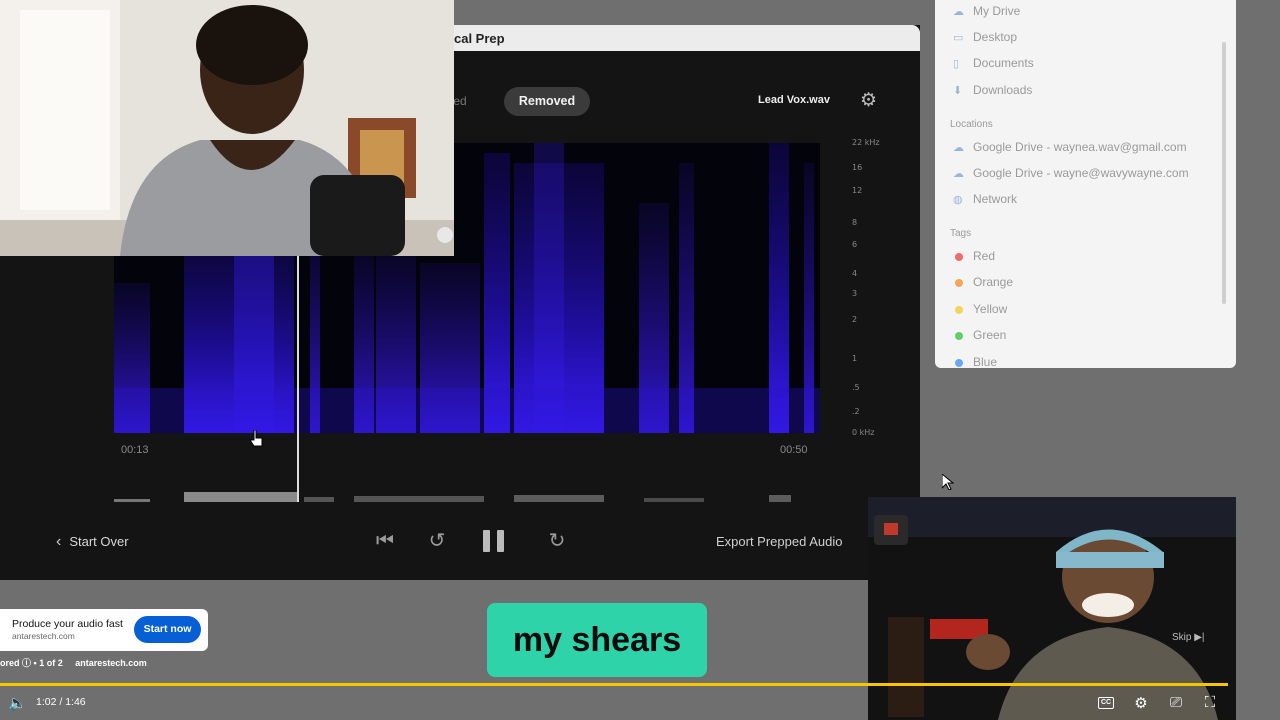 The image size is (1280, 720). I want to click on window-title: cal Prep, so click(479, 38).